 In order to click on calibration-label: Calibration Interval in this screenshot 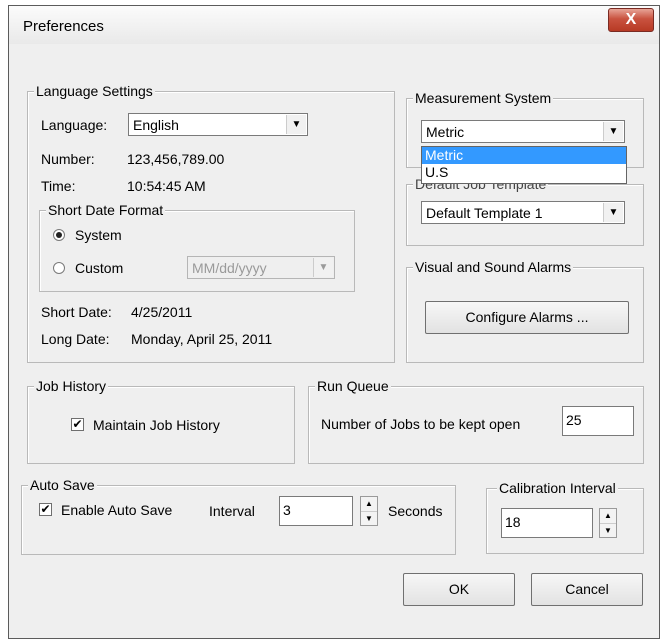, I will do `click(557, 488)`.